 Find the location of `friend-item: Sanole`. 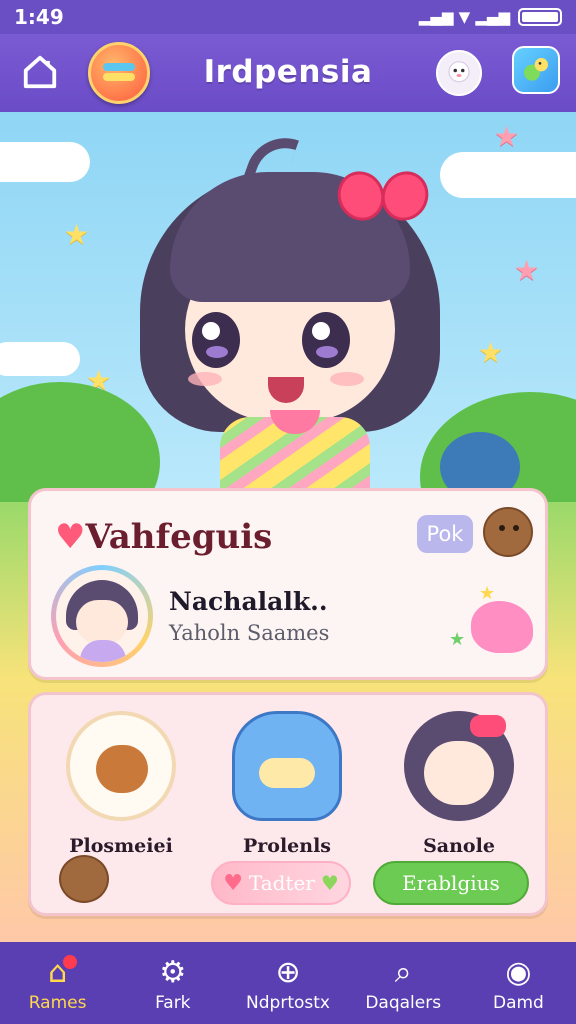

friend-item: Sanole is located at coordinates (459, 784).